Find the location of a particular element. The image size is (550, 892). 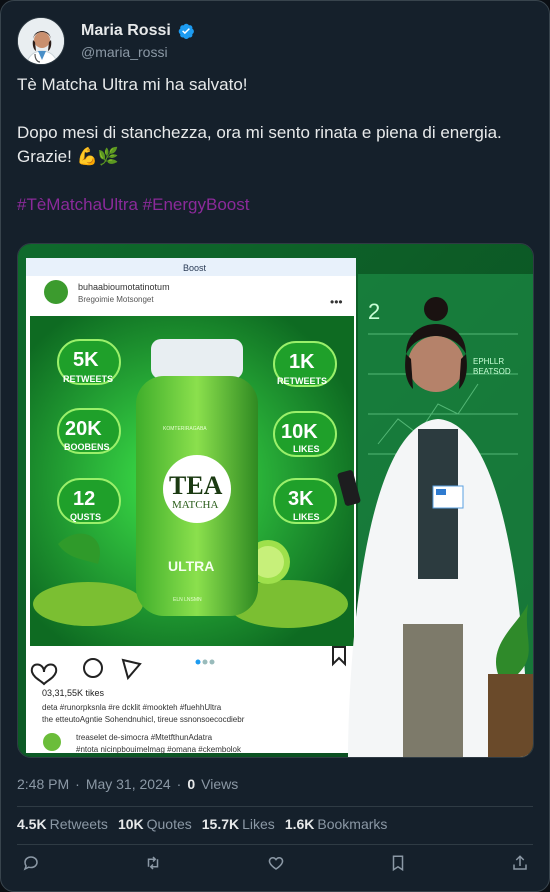

svg-text: 1K is located at coordinates (302, 362).